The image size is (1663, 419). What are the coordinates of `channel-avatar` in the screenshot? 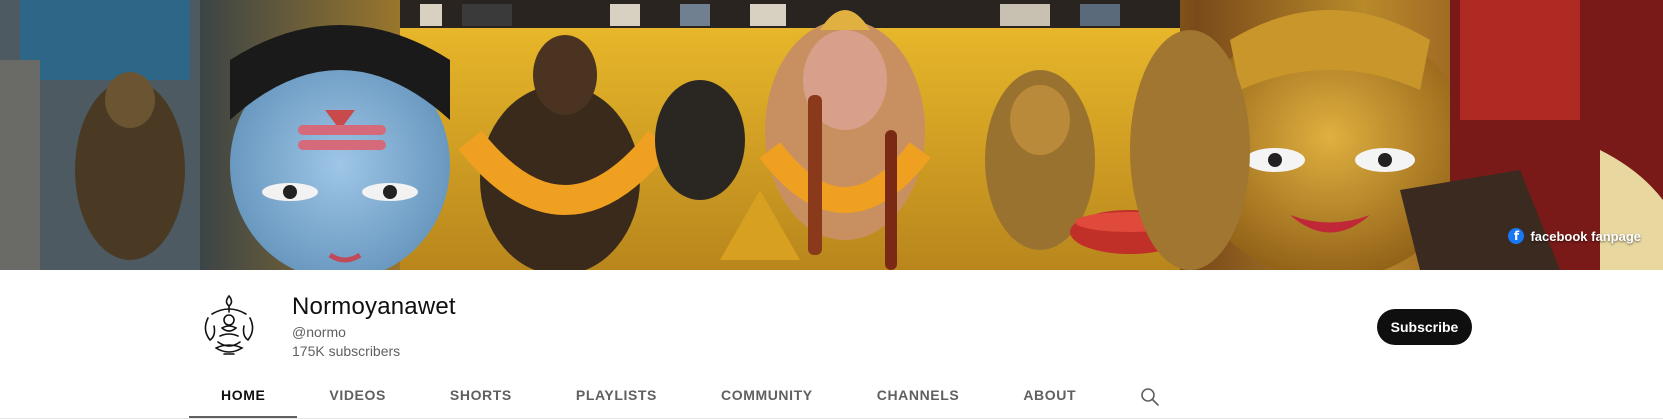 It's located at (229, 325).